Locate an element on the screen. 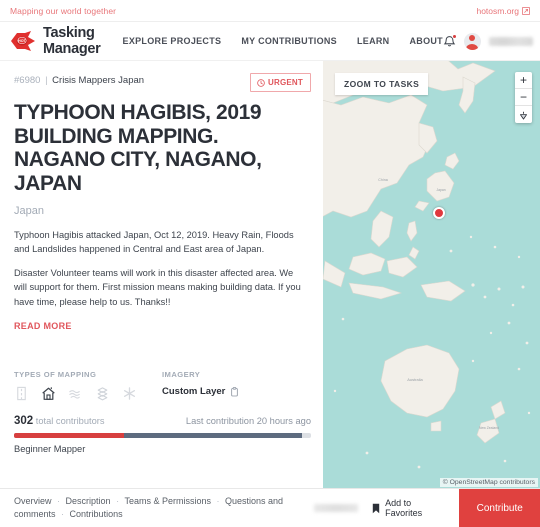 The height and width of the screenshot is (527, 540). svg-text: Japan is located at coordinates (440, 190).